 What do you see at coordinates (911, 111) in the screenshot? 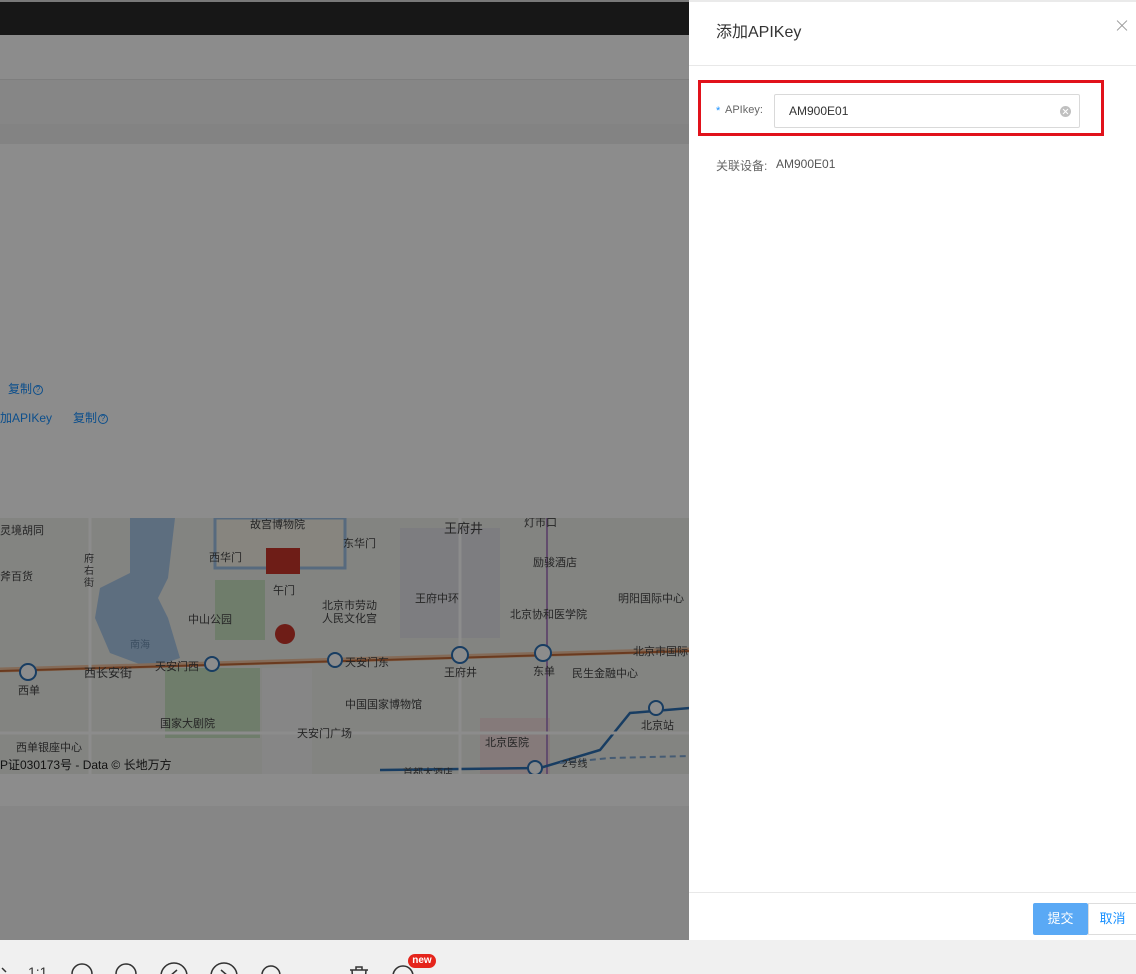
I see `apikey-input` at bounding box center [911, 111].